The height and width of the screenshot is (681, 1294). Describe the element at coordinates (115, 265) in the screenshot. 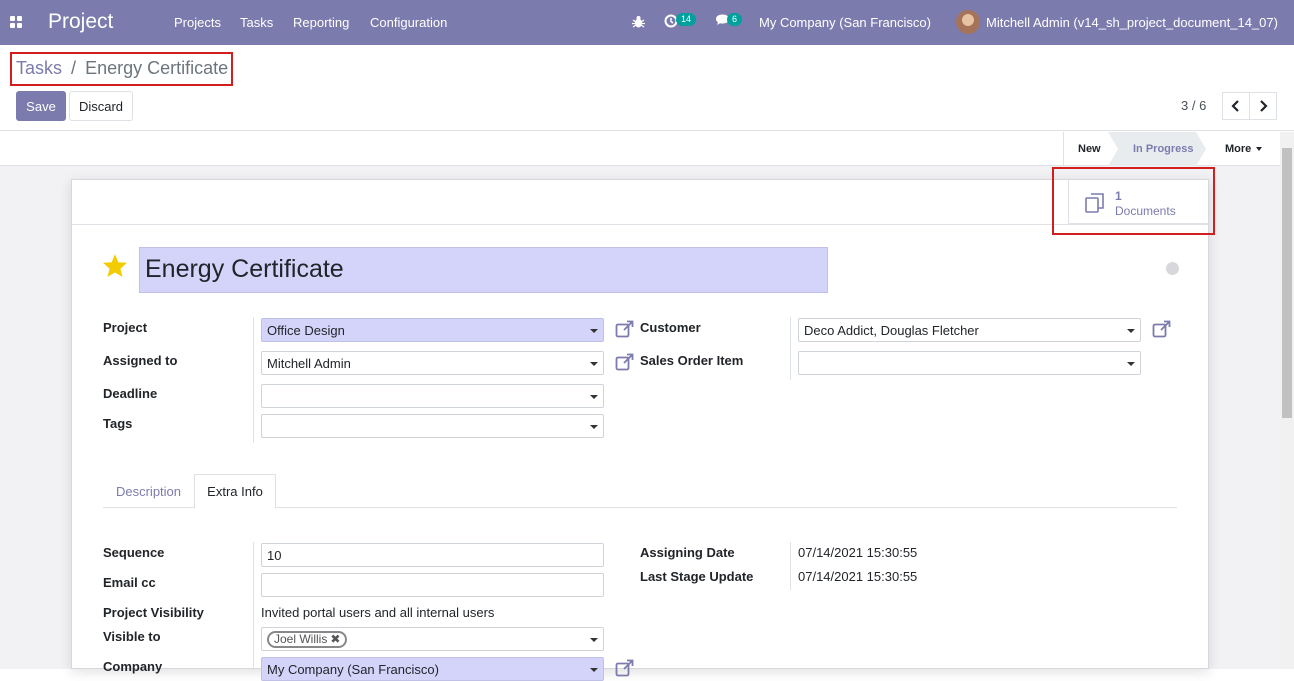

I see `favorite-star-icon` at that location.